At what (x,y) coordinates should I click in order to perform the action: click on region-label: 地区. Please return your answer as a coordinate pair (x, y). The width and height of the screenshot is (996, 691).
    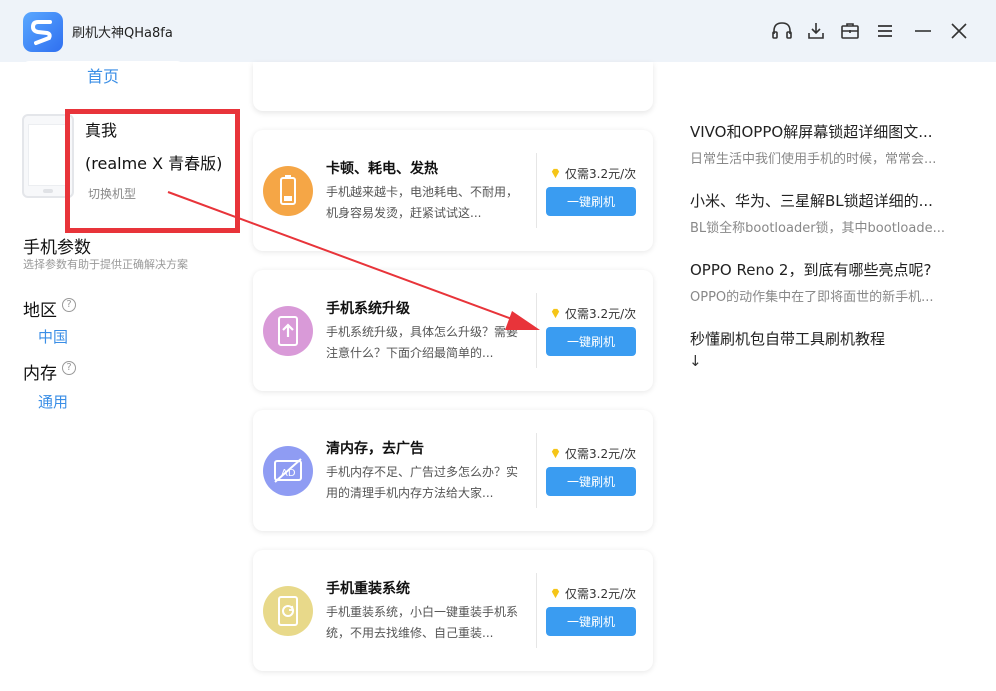
    Looking at the image, I should click on (40, 311).